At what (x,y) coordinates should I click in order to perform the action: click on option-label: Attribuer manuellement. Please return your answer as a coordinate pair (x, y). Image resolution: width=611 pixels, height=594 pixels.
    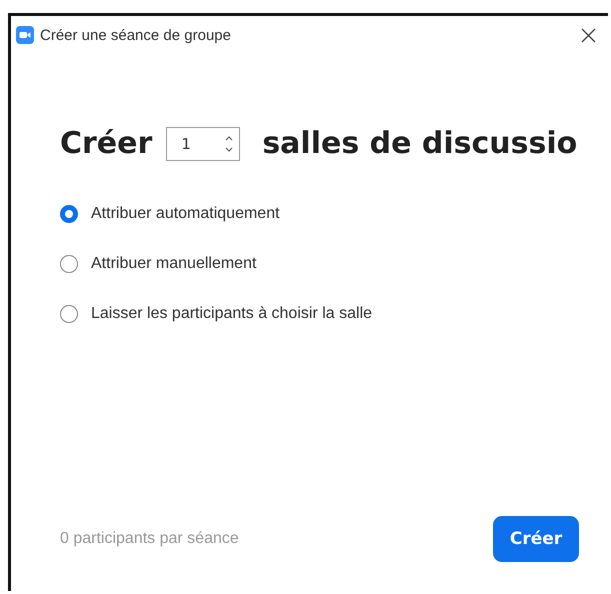
    Looking at the image, I should click on (173, 264).